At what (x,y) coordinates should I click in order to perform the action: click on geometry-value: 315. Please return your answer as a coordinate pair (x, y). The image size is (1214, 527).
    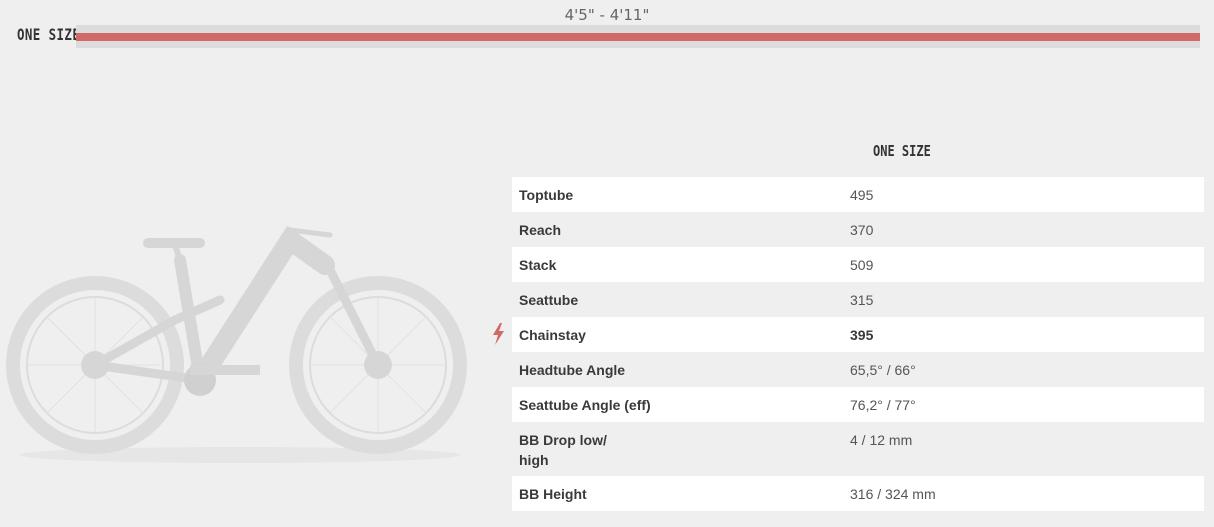
    Looking at the image, I should click on (862, 300).